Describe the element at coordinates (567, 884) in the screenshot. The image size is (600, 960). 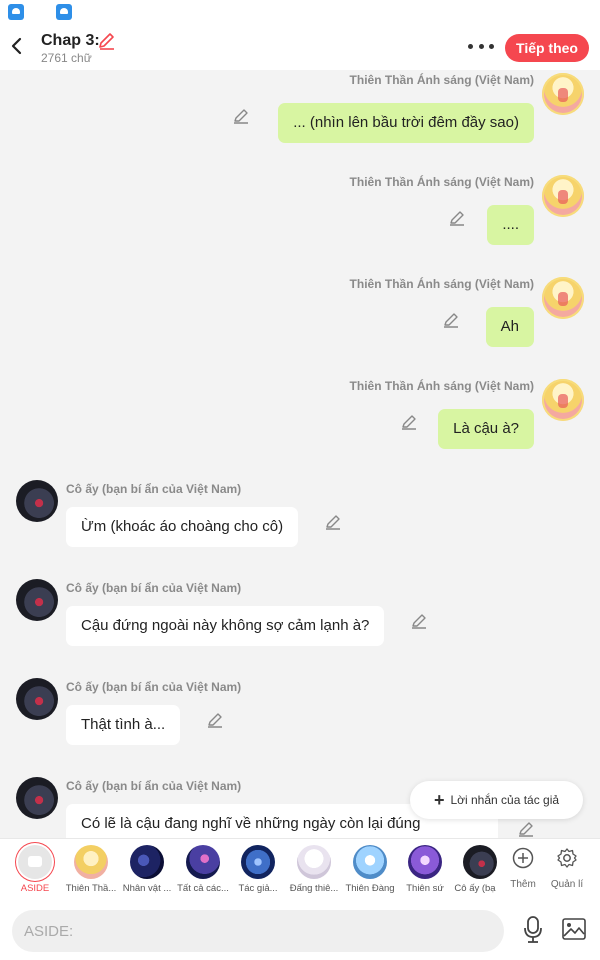
I see `manage-label: Quản lí` at that location.